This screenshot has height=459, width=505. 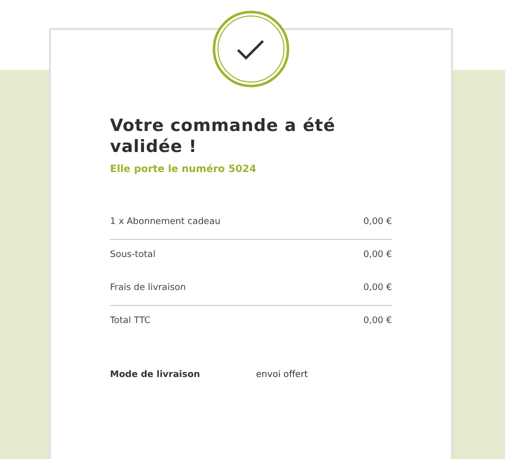 I want to click on confirmation-title: Votre commande a été validée !, so click(x=223, y=137).